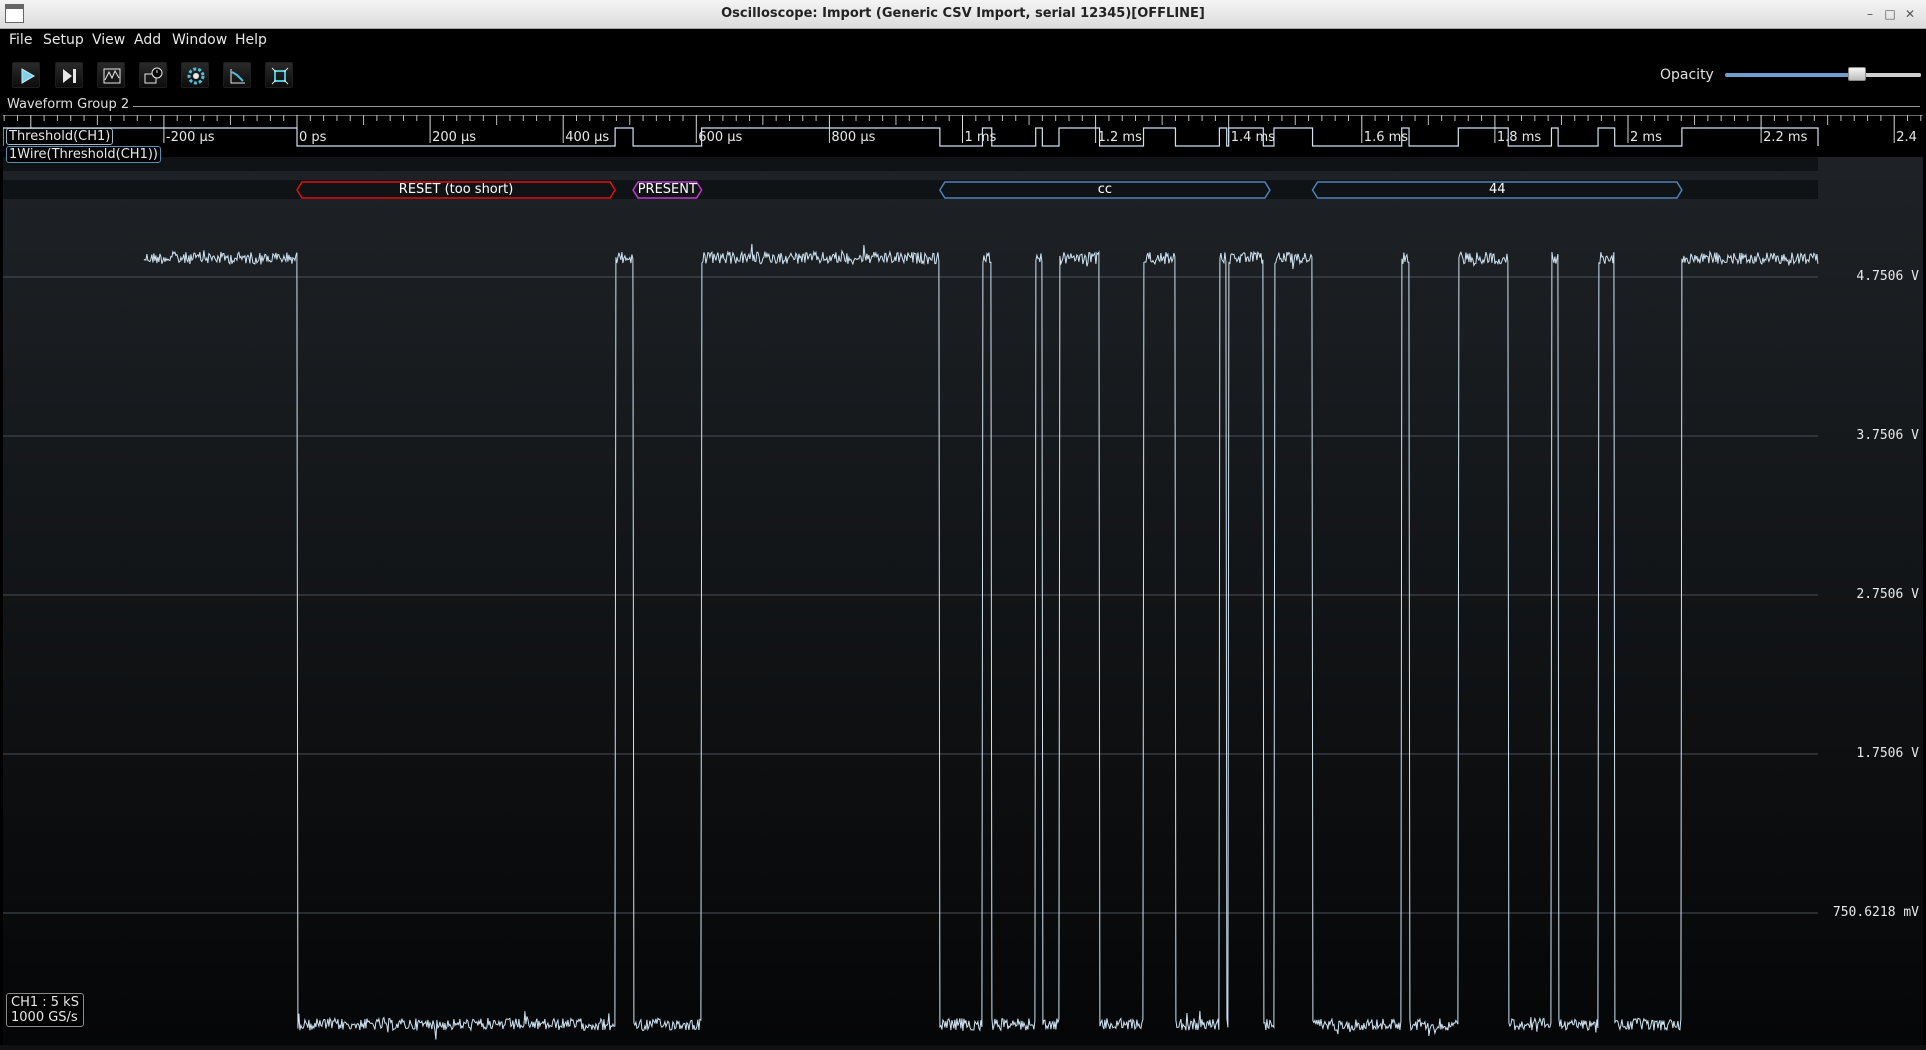 This screenshot has height=1050, width=1926. Describe the element at coordinates (1119, 137) in the screenshot. I see `tick-label: 1.2 ms` at that location.